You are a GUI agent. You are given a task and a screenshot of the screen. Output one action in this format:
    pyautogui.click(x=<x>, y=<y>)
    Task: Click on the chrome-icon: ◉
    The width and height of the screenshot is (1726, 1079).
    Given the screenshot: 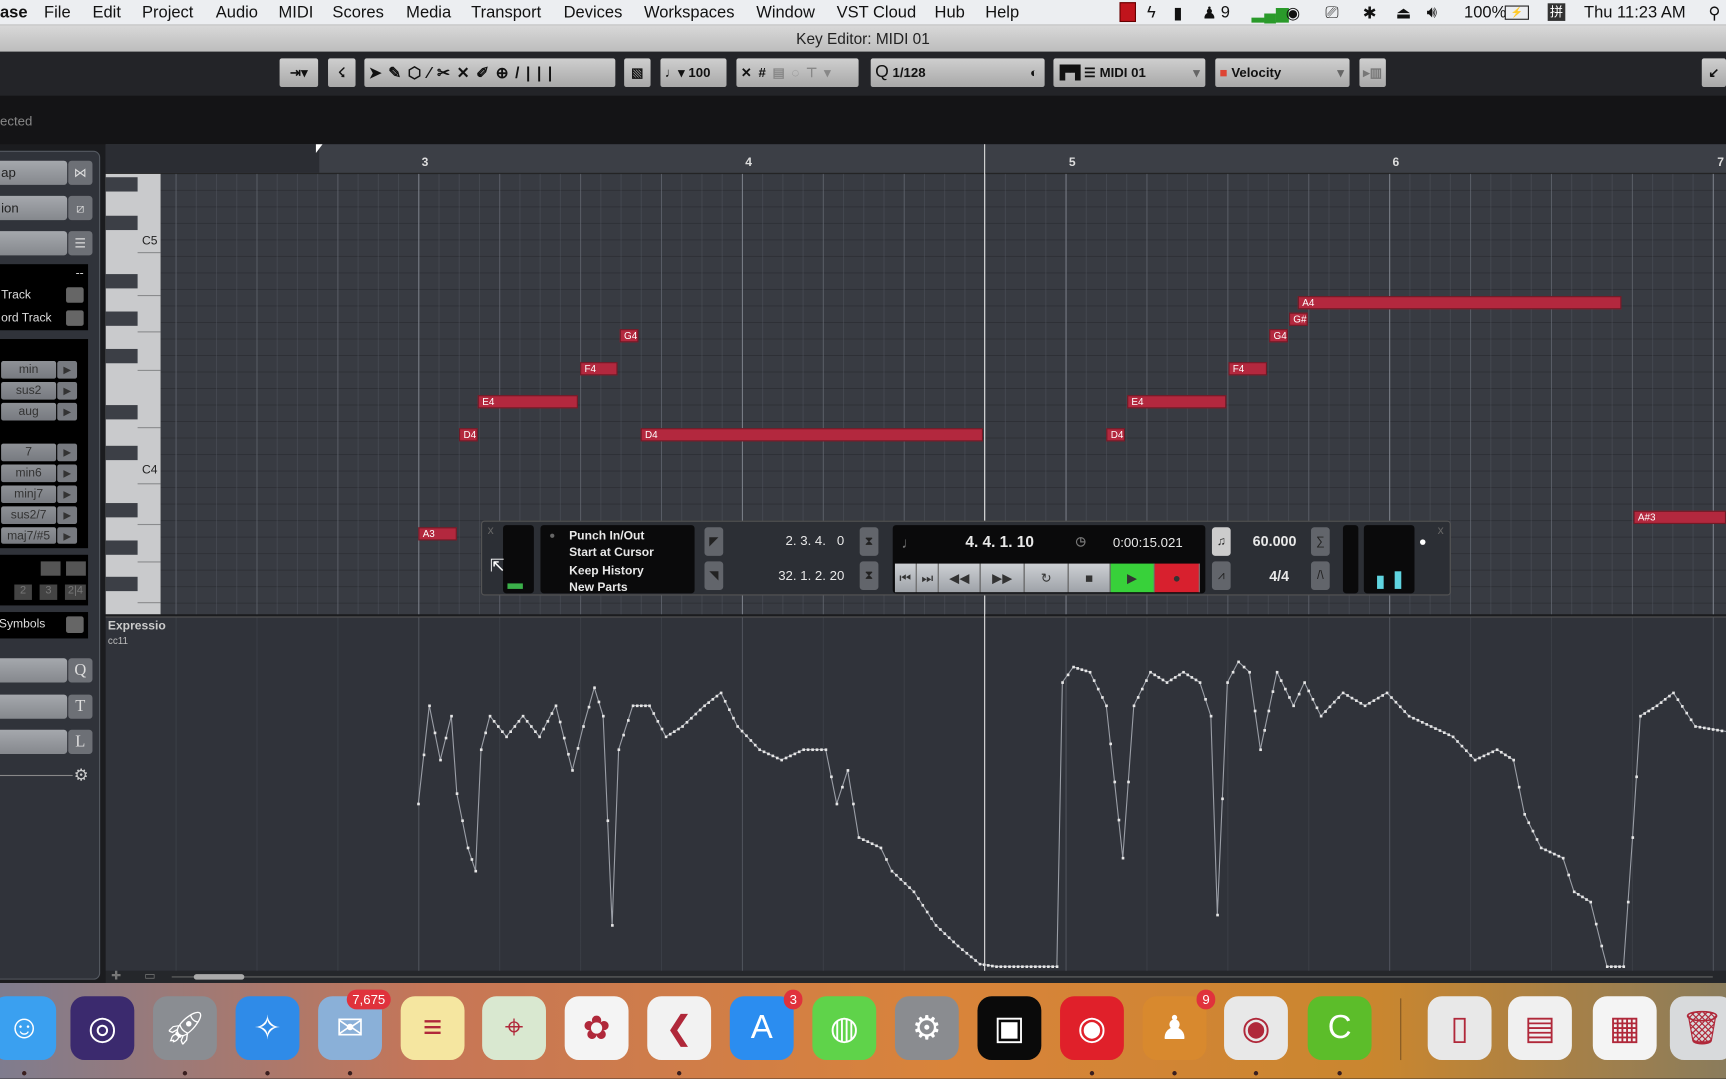 What is the action you would take?
    pyautogui.click(x=1256, y=1028)
    